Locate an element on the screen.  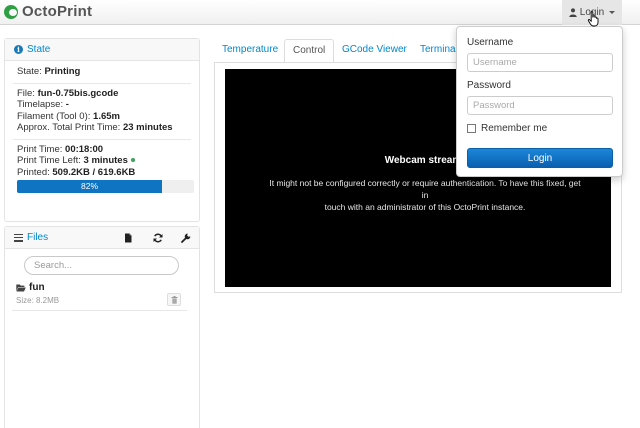
print-time-line: Print Time: 00:18:00 is located at coordinates (60, 149).